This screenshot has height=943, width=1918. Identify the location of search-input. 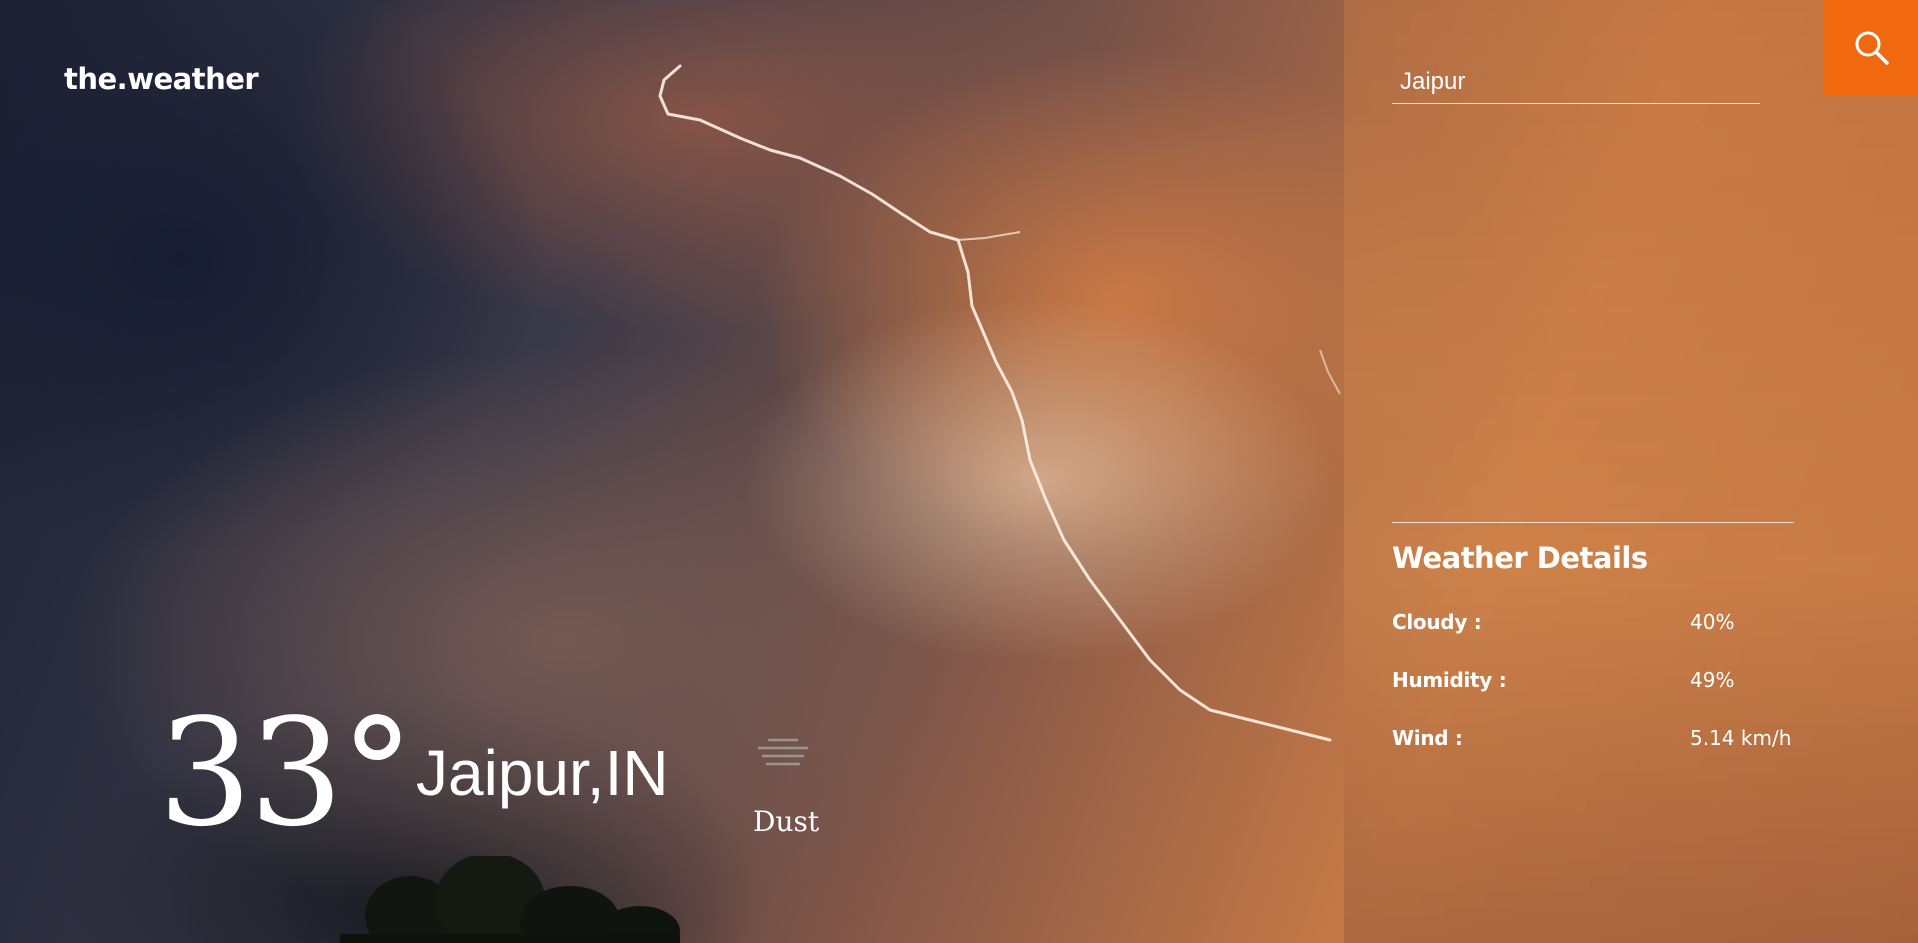
(1576, 82).